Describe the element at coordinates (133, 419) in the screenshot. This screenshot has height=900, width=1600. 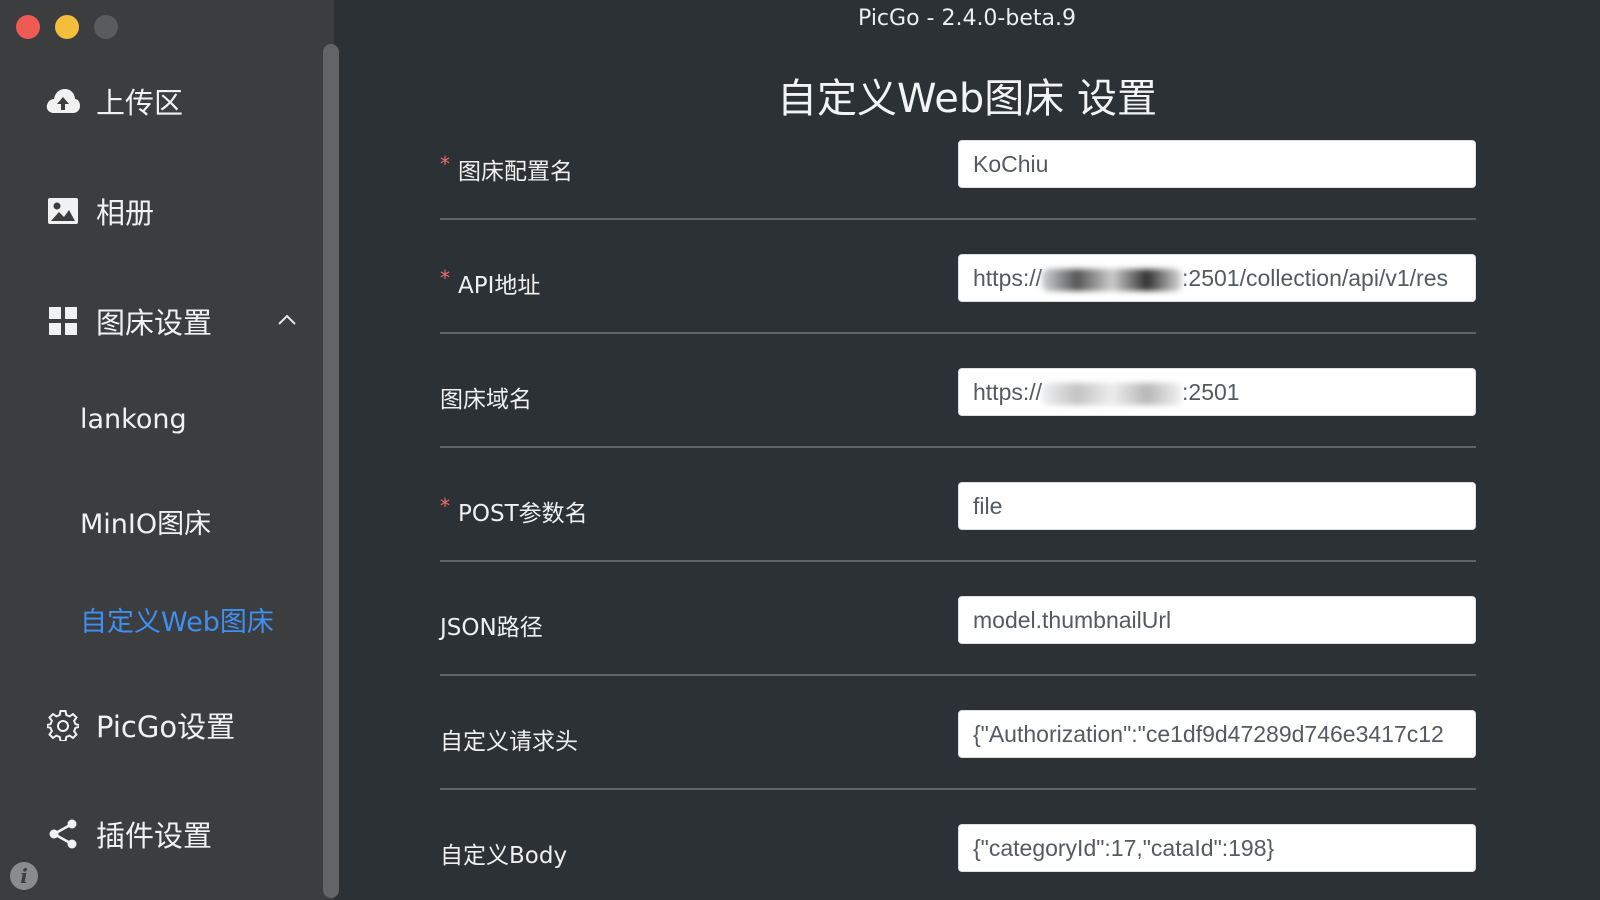
I see `sidebar-subitem-lankong: lankong` at that location.